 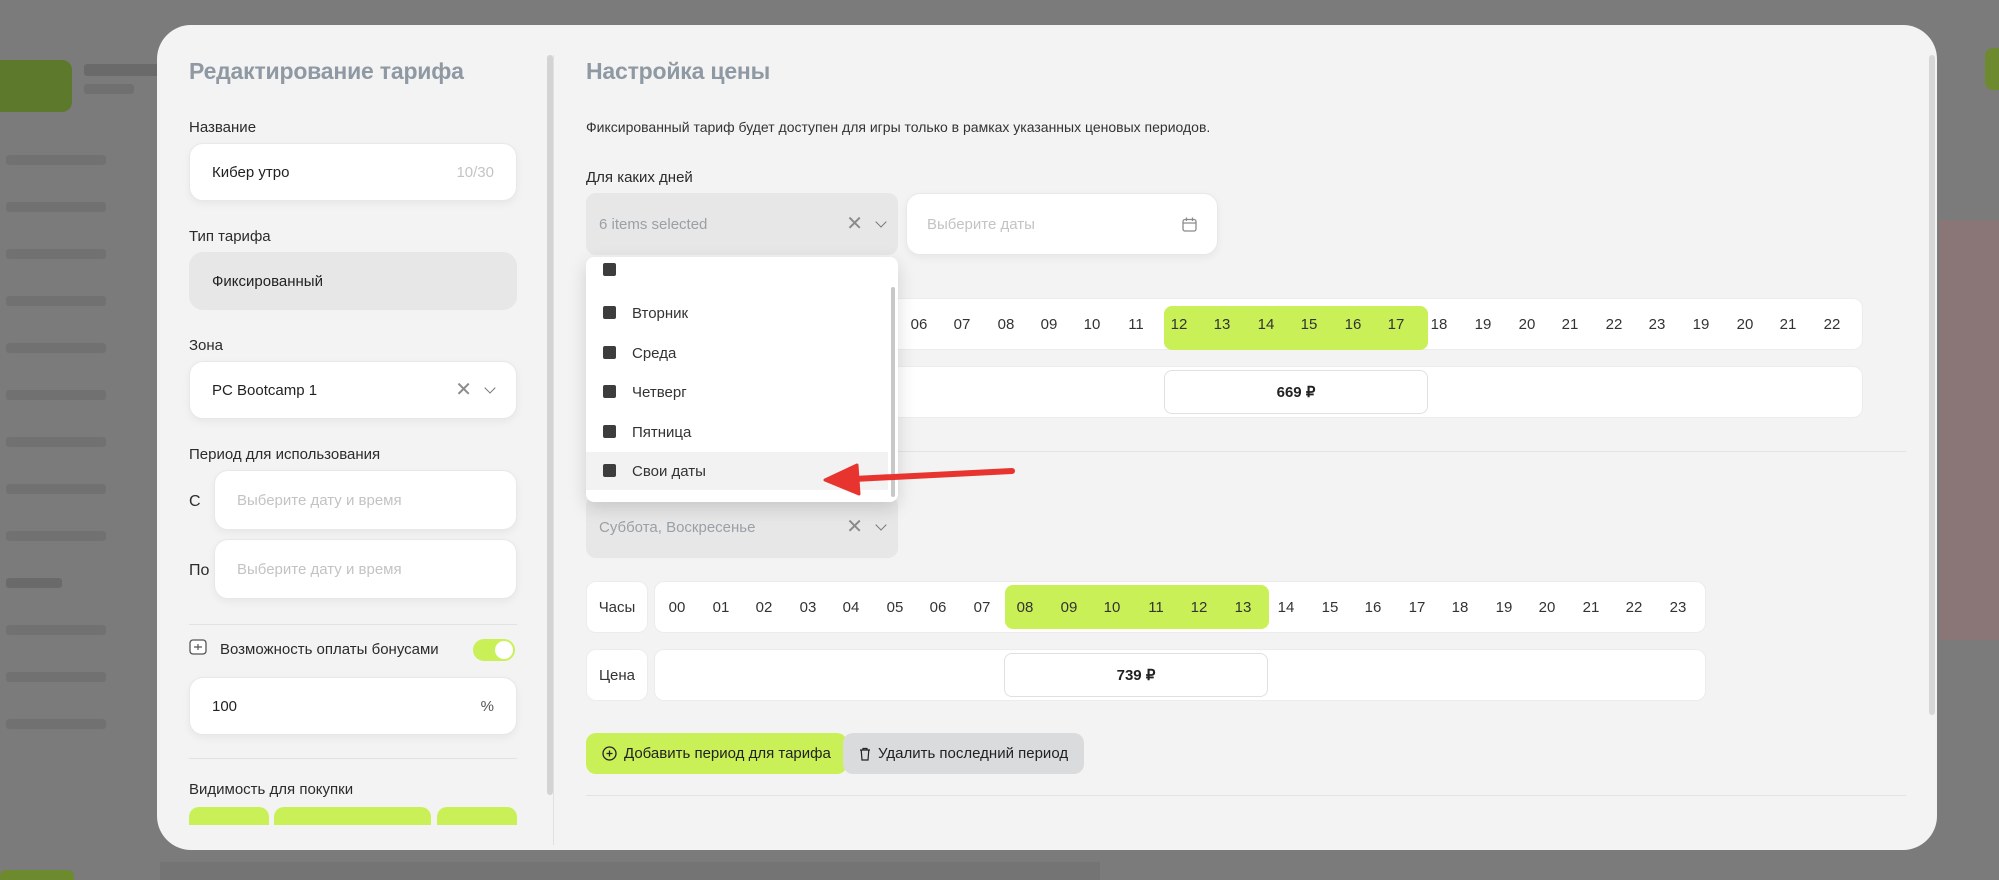 What do you see at coordinates (1189, 224) in the screenshot?
I see `calendar-icon` at bounding box center [1189, 224].